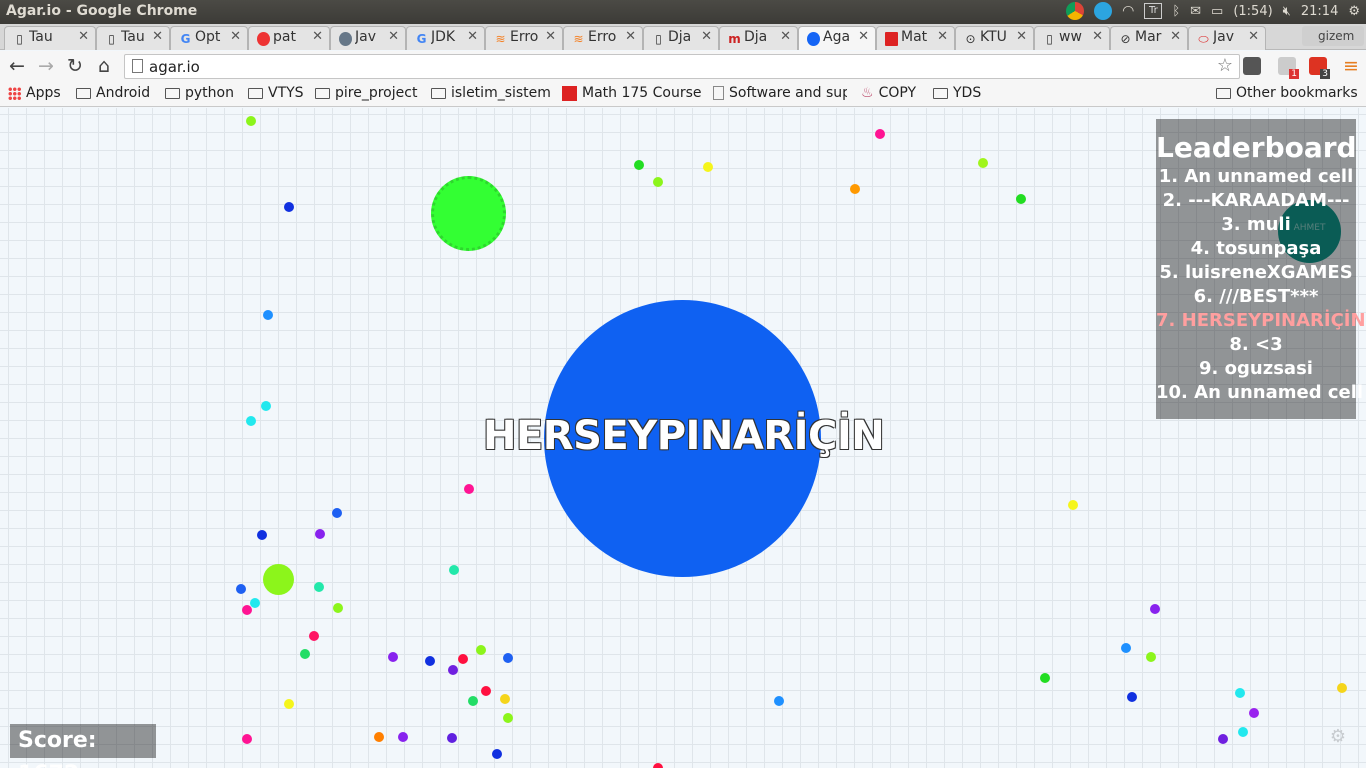 The image size is (1366, 768). I want to click on bookmark-label: python, so click(209, 93).